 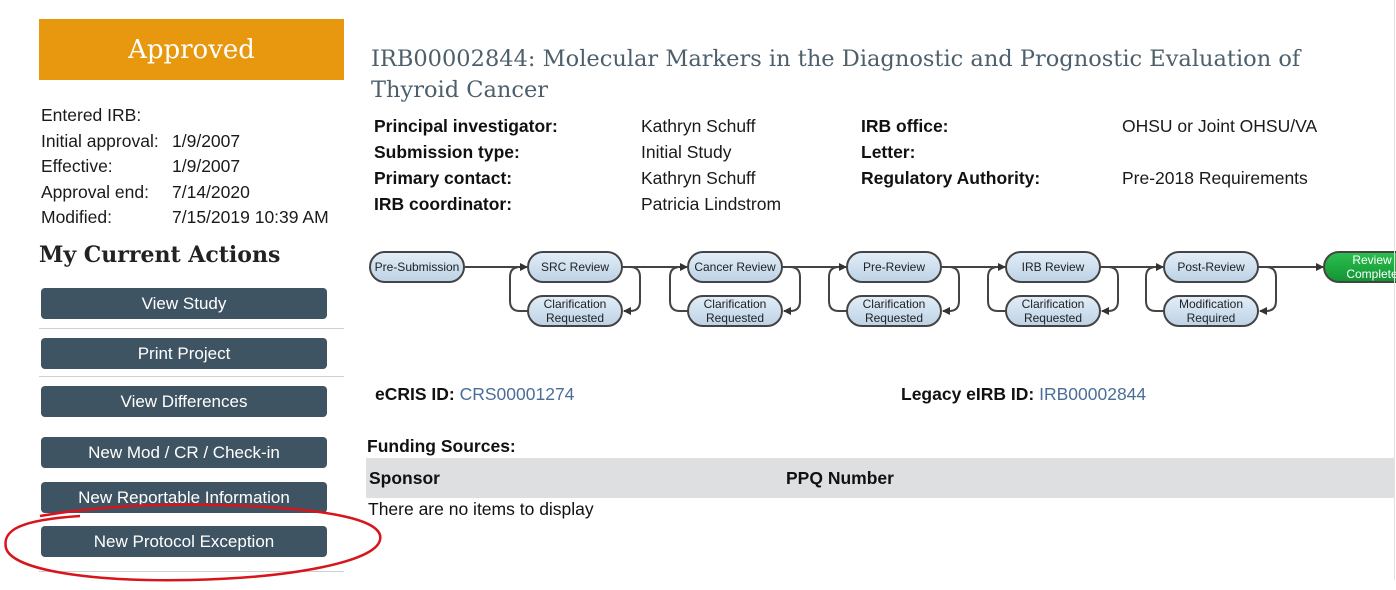 I want to click on field-irb-coordinator: IRB coordinator: Patricia Lindstrom, so click(x=578, y=204).